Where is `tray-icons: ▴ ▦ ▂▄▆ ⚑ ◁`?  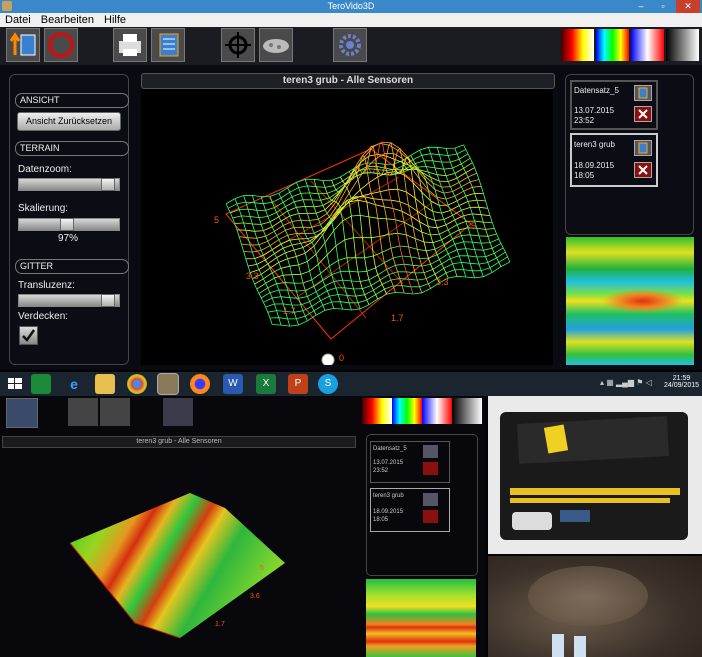 tray-icons: ▴ ▦ ▂▄▆ ⚑ ◁ is located at coordinates (627, 384).